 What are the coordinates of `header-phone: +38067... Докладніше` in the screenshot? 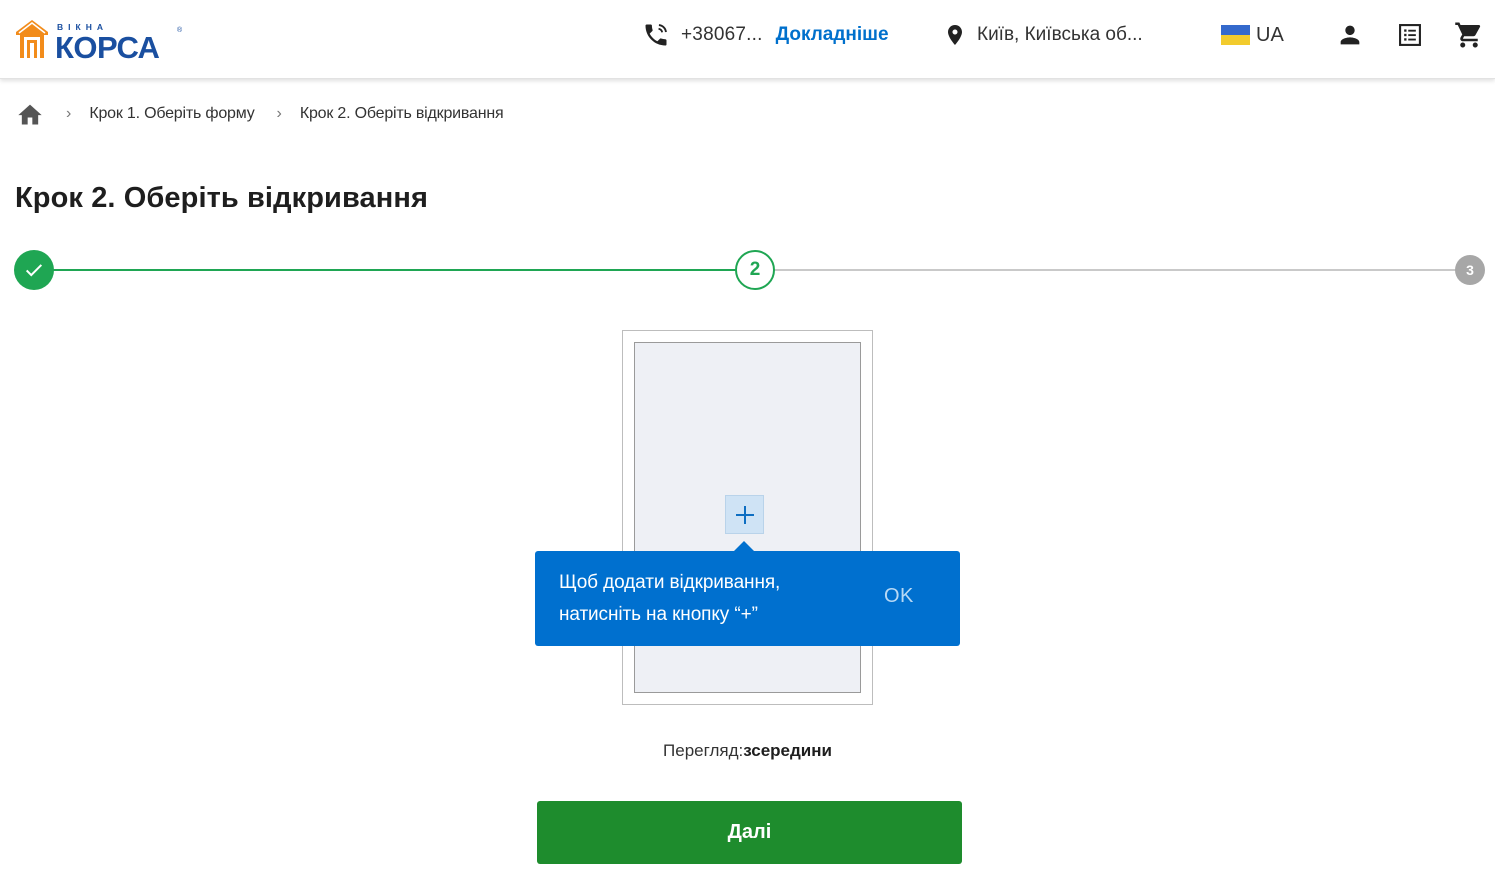 It's located at (765, 35).